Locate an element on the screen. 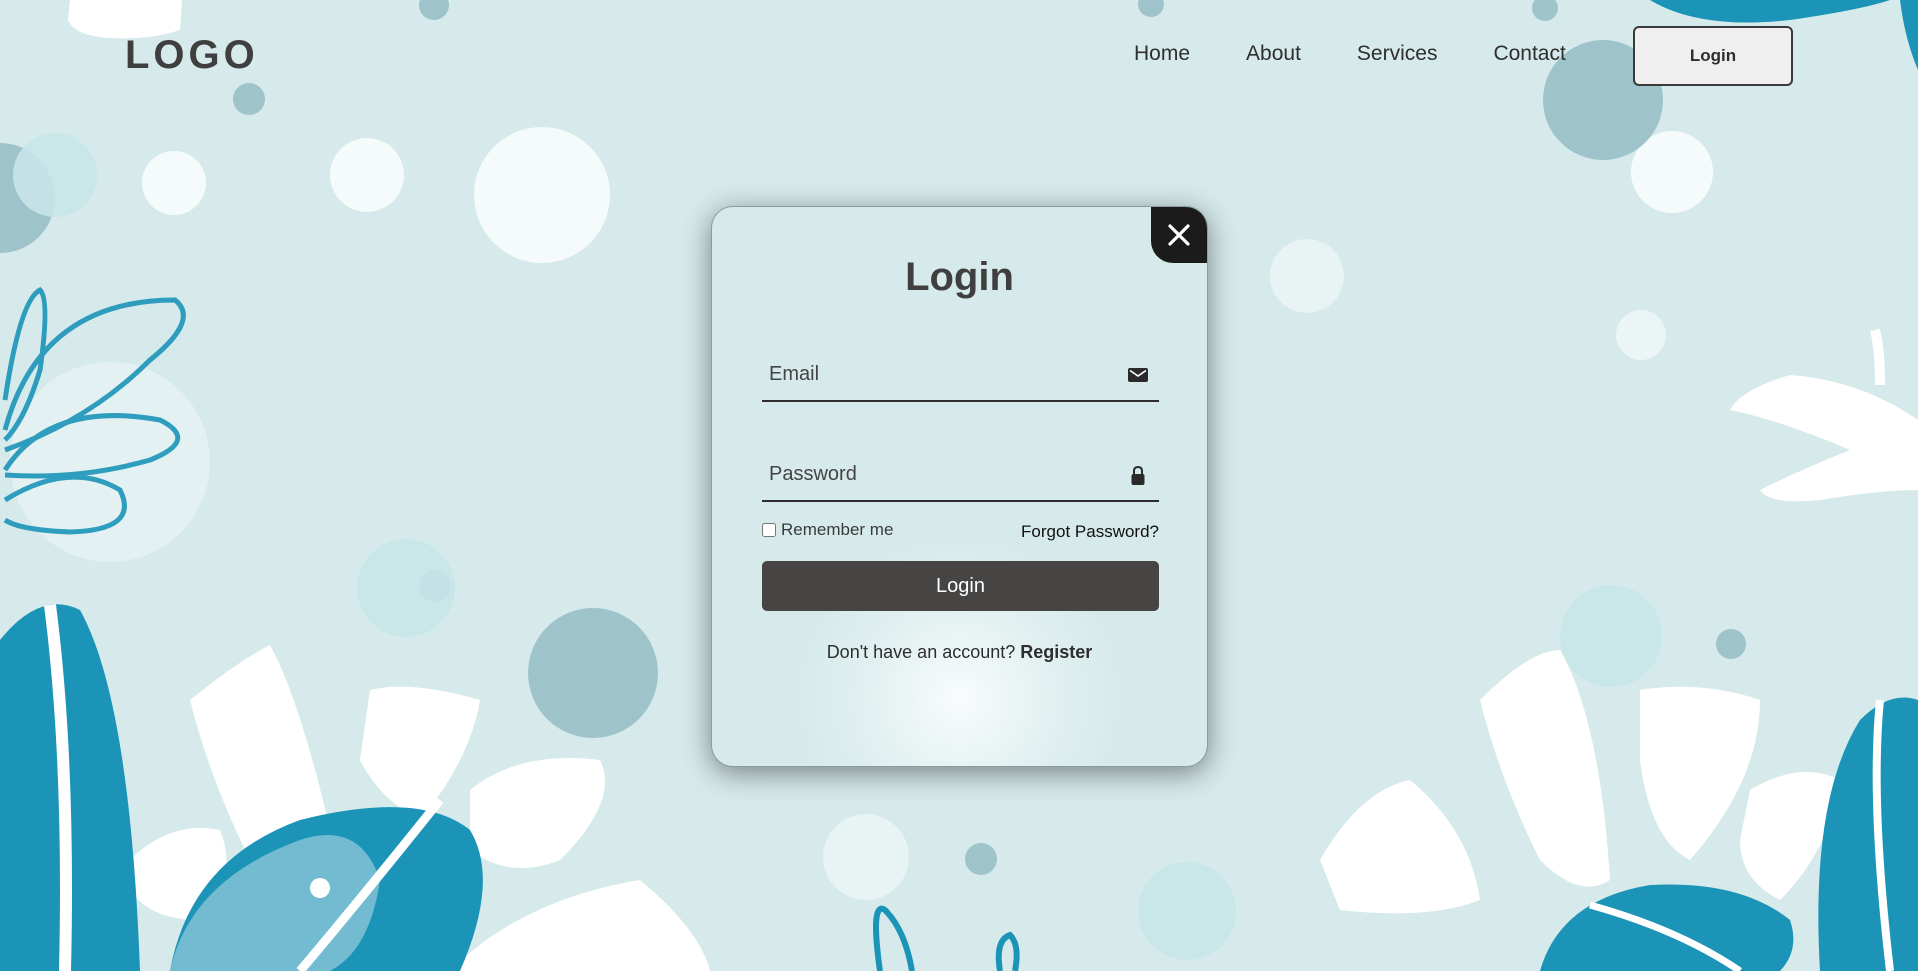 This screenshot has width=1918, height=971. register-prompt-line: Don't have an account? Register is located at coordinates (959, 652).